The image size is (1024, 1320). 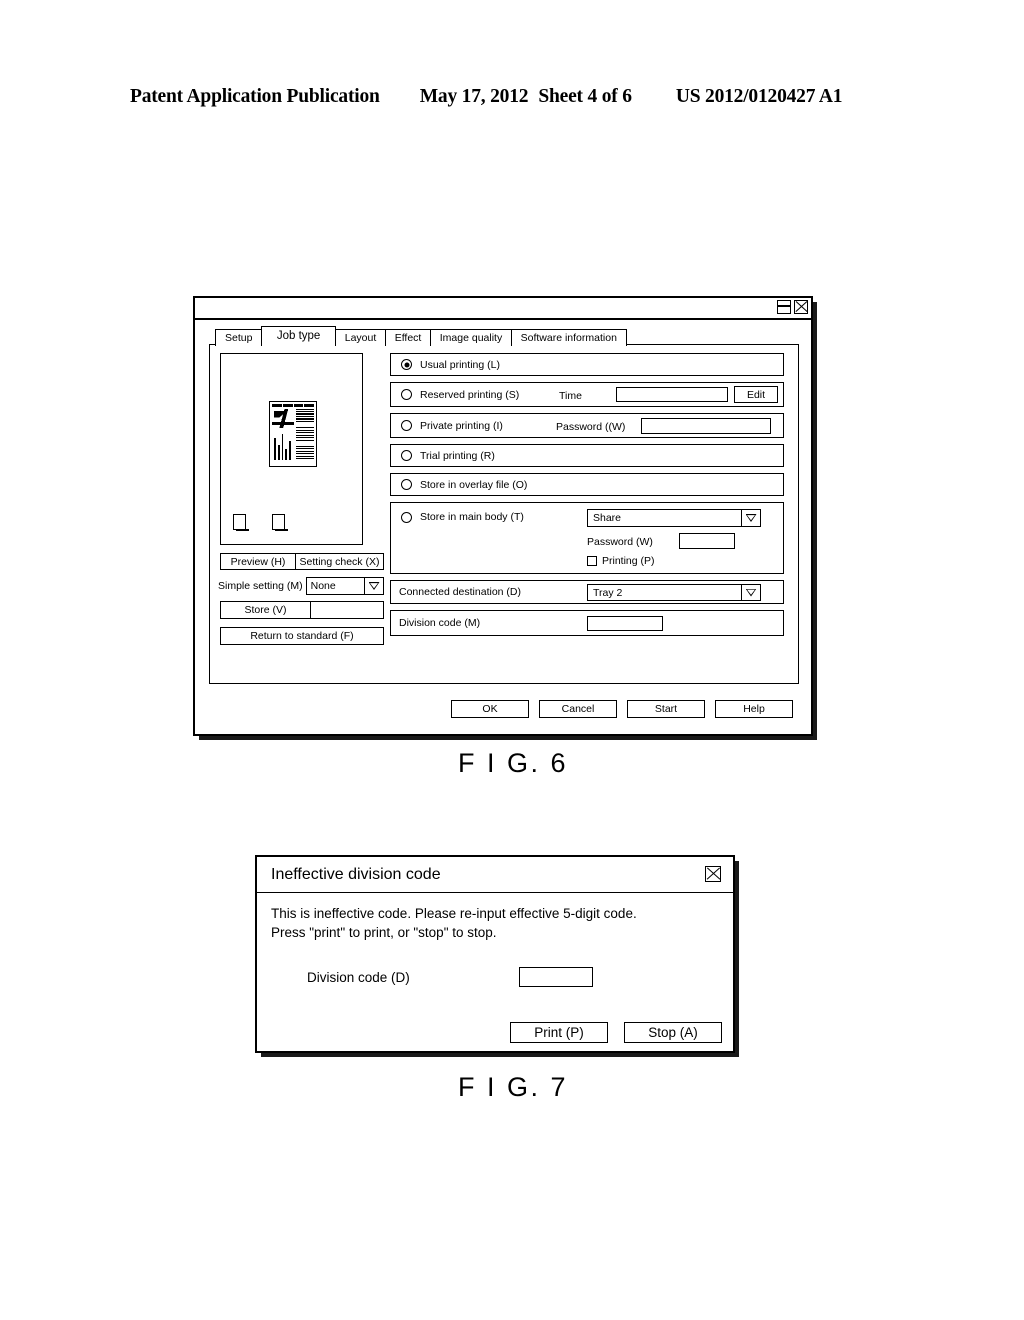 What do you see at coordinates (260, 586) in the screenshot?
I see `simple-setting-label: Simple setting (M)` at bounding box center [260, 586].